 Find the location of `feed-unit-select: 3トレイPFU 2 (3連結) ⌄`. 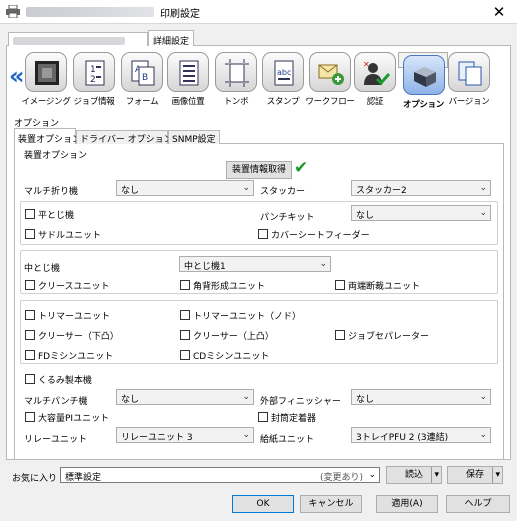

feed-unit-select: 3トレイPFU 2 (3連結) ⌄ is located at coordinates (421, 435).